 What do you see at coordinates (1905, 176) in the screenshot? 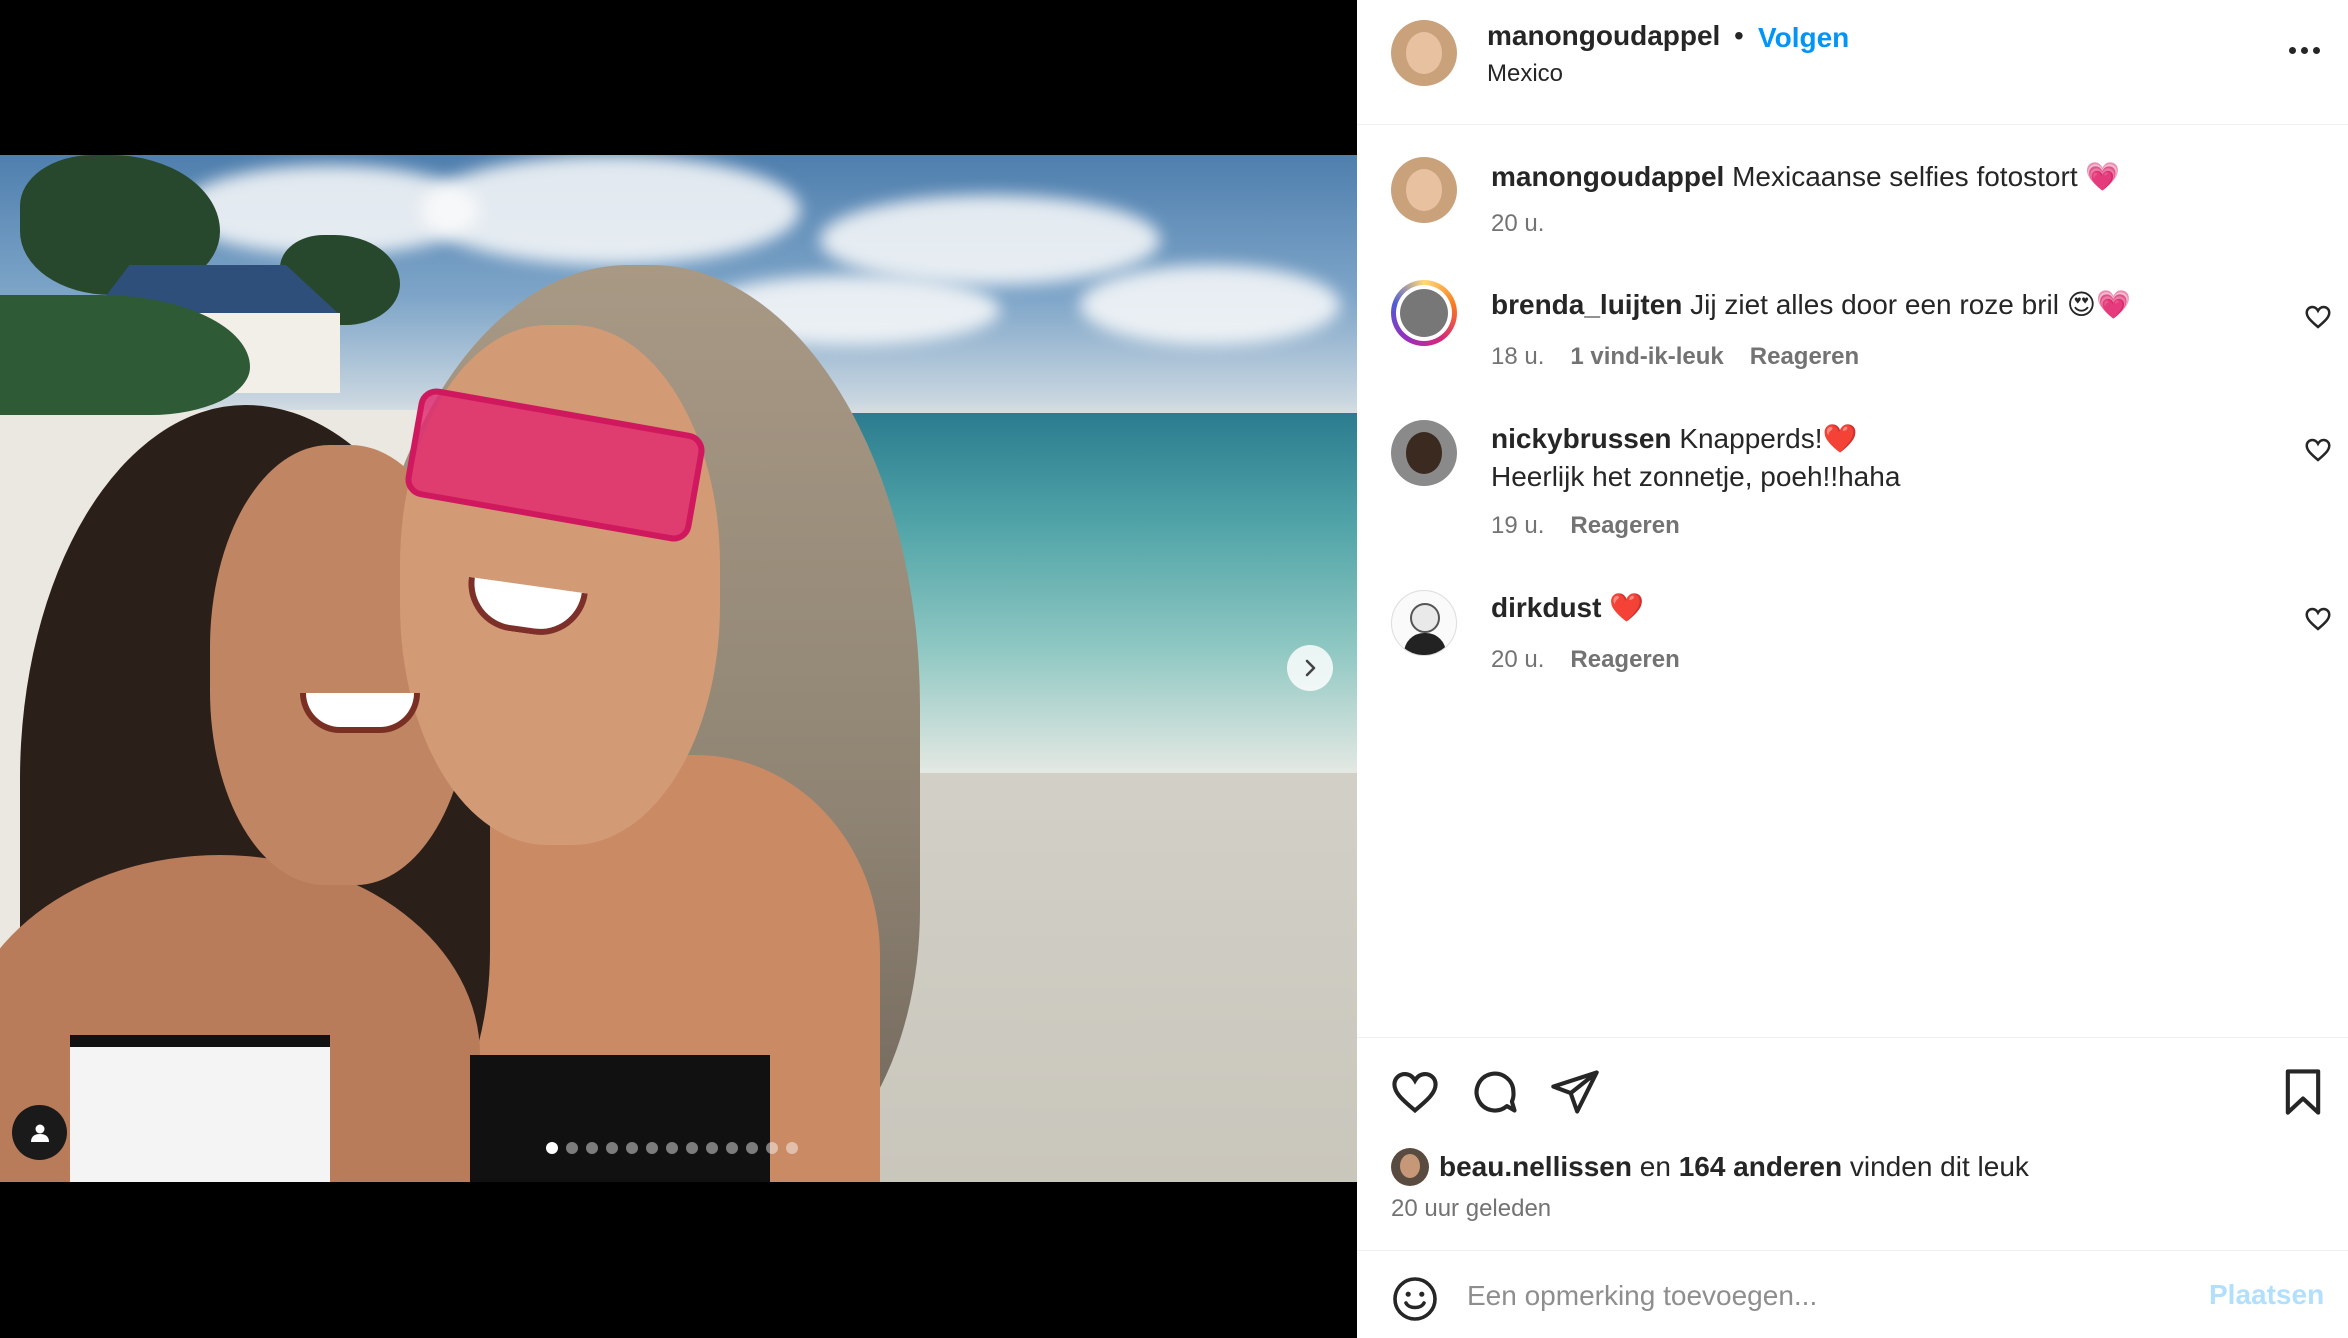
I see `caption-text: Mexicaanse selfies fotostort` at bounding box center [1905, 176].